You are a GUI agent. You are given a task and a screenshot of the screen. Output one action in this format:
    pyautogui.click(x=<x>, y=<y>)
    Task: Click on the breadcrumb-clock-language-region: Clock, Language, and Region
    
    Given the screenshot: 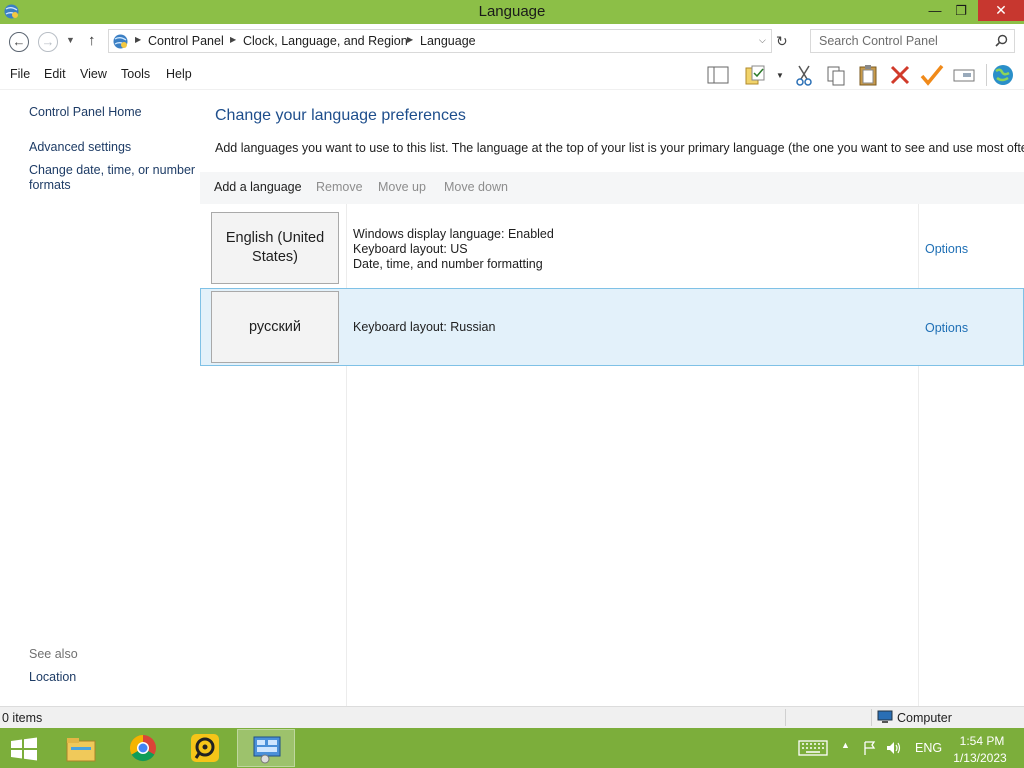 What is the action you would take?
    pyautogui.click(x=325, y=41)
    